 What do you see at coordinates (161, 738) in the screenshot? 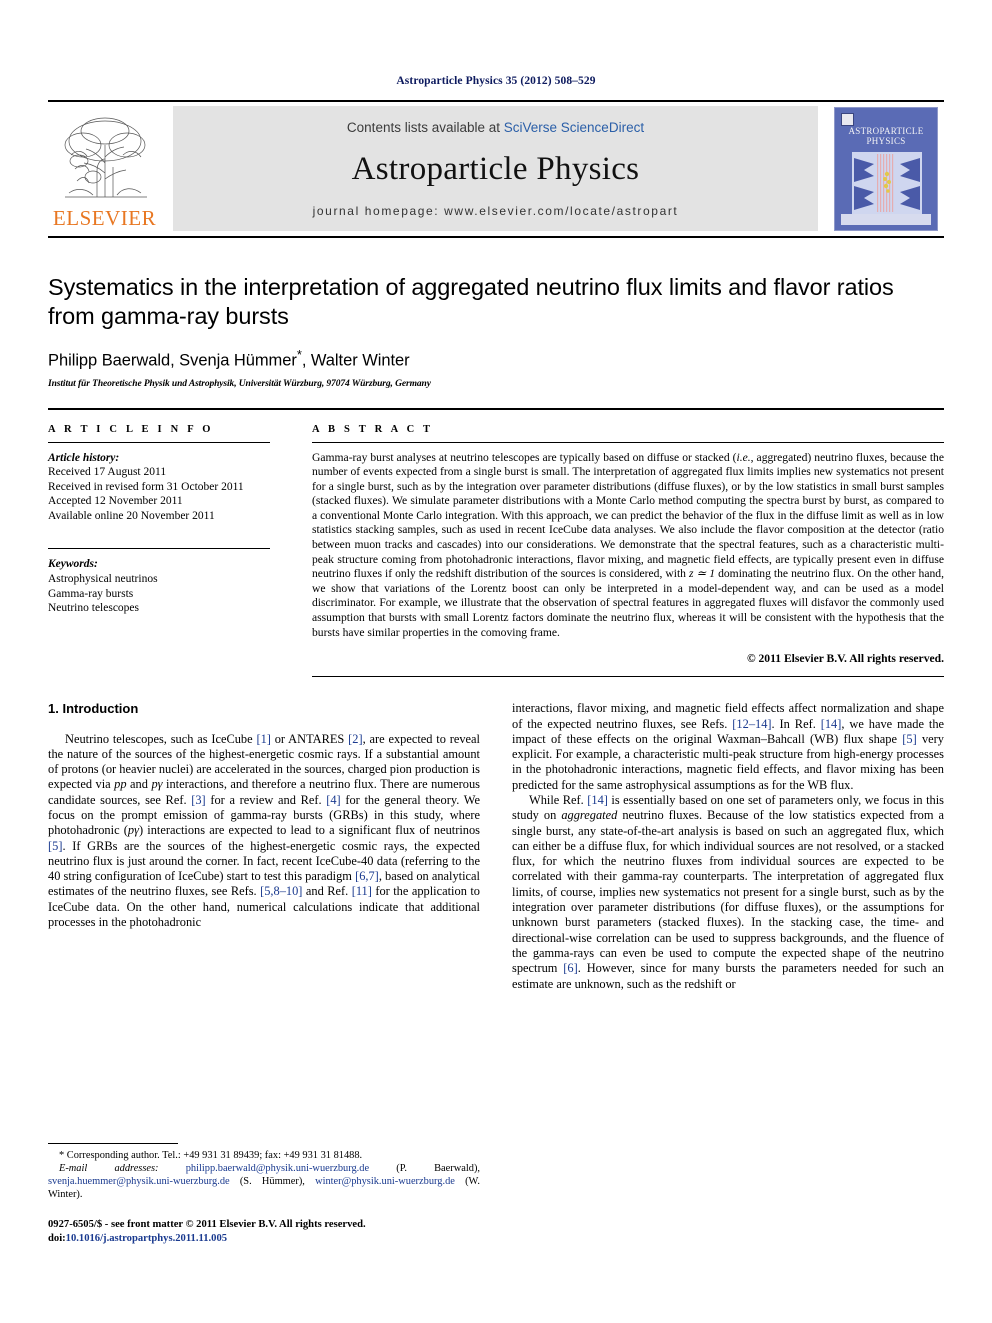
I see `text-run: Neutrino telescopes, such as IceCube` at bounding box center [161, 738].